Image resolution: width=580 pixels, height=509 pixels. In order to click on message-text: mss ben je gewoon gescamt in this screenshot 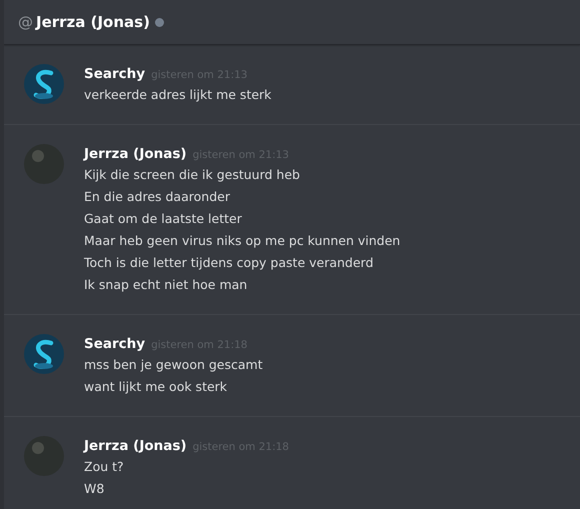, I will do `click(173, 365)`.